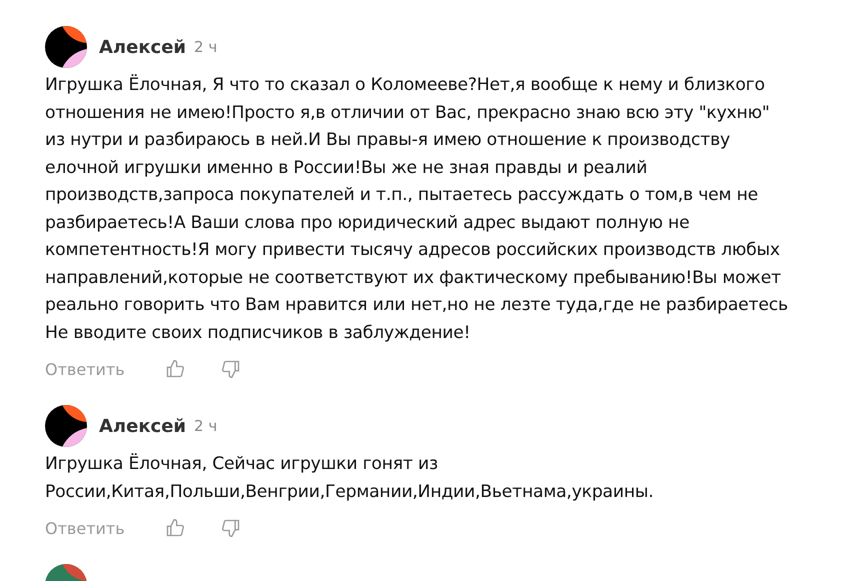  What do you see at coordinates (413, 250) in the screenshot?
I see `comment-text: компетентность!Я могу привести тысячу адресов российских производств любых` at bounding box center [413, 250].